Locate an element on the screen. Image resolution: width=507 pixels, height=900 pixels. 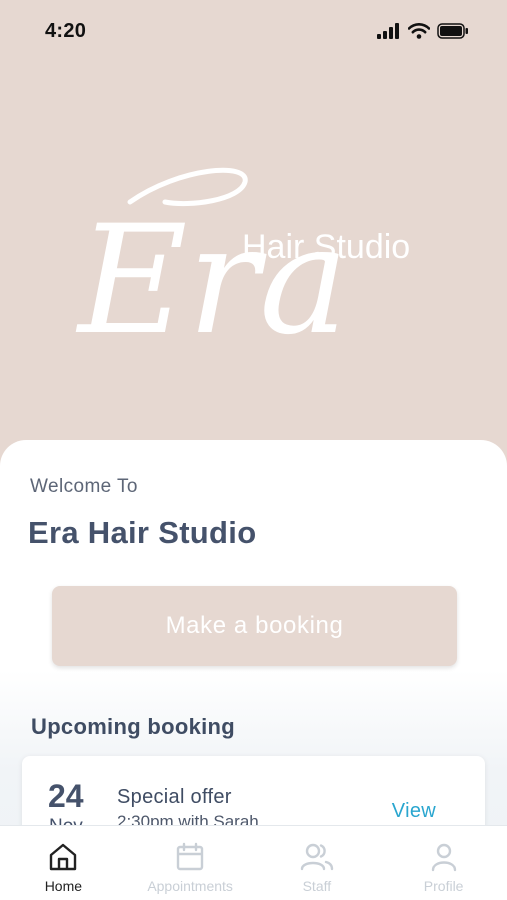
tab-profile-label: Profile is located at coordinates (443, 886).